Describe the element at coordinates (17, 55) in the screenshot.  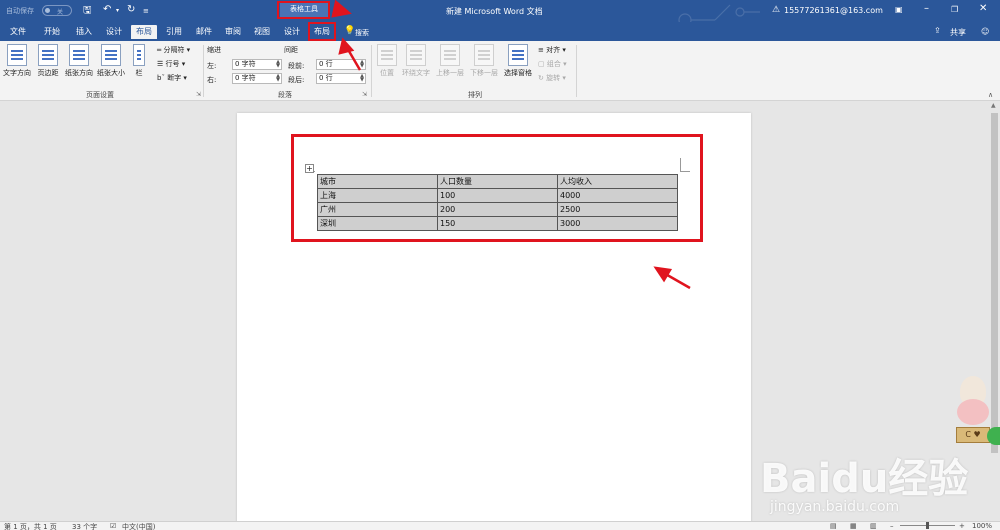
I see `text-direction-icon` at that location.